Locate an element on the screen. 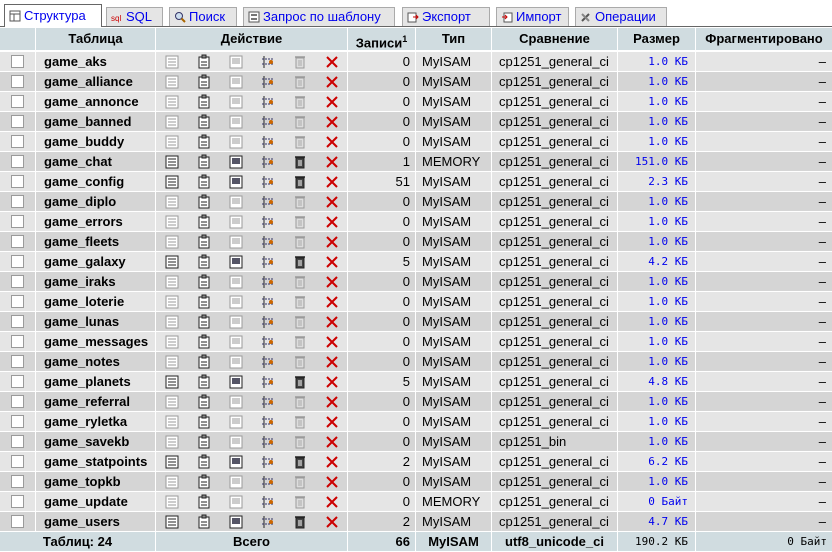 The image size is (832, 552). table-name-link: game_galaxy is located at coordinates (95, 261).